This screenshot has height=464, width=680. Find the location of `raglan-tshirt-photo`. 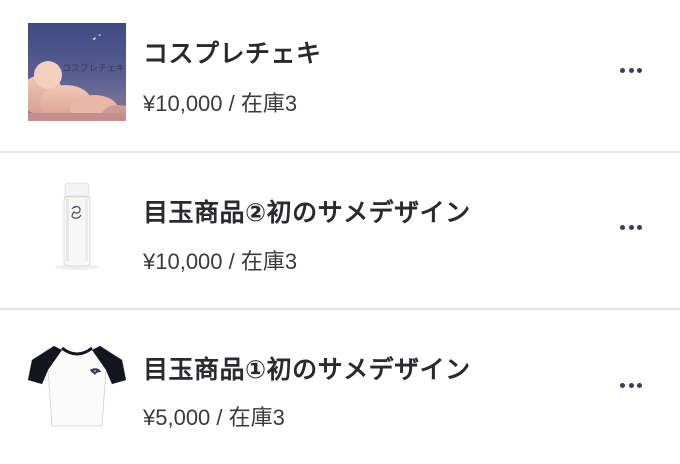

raglan-tshirt-photo is located at coordinates (77, 385).